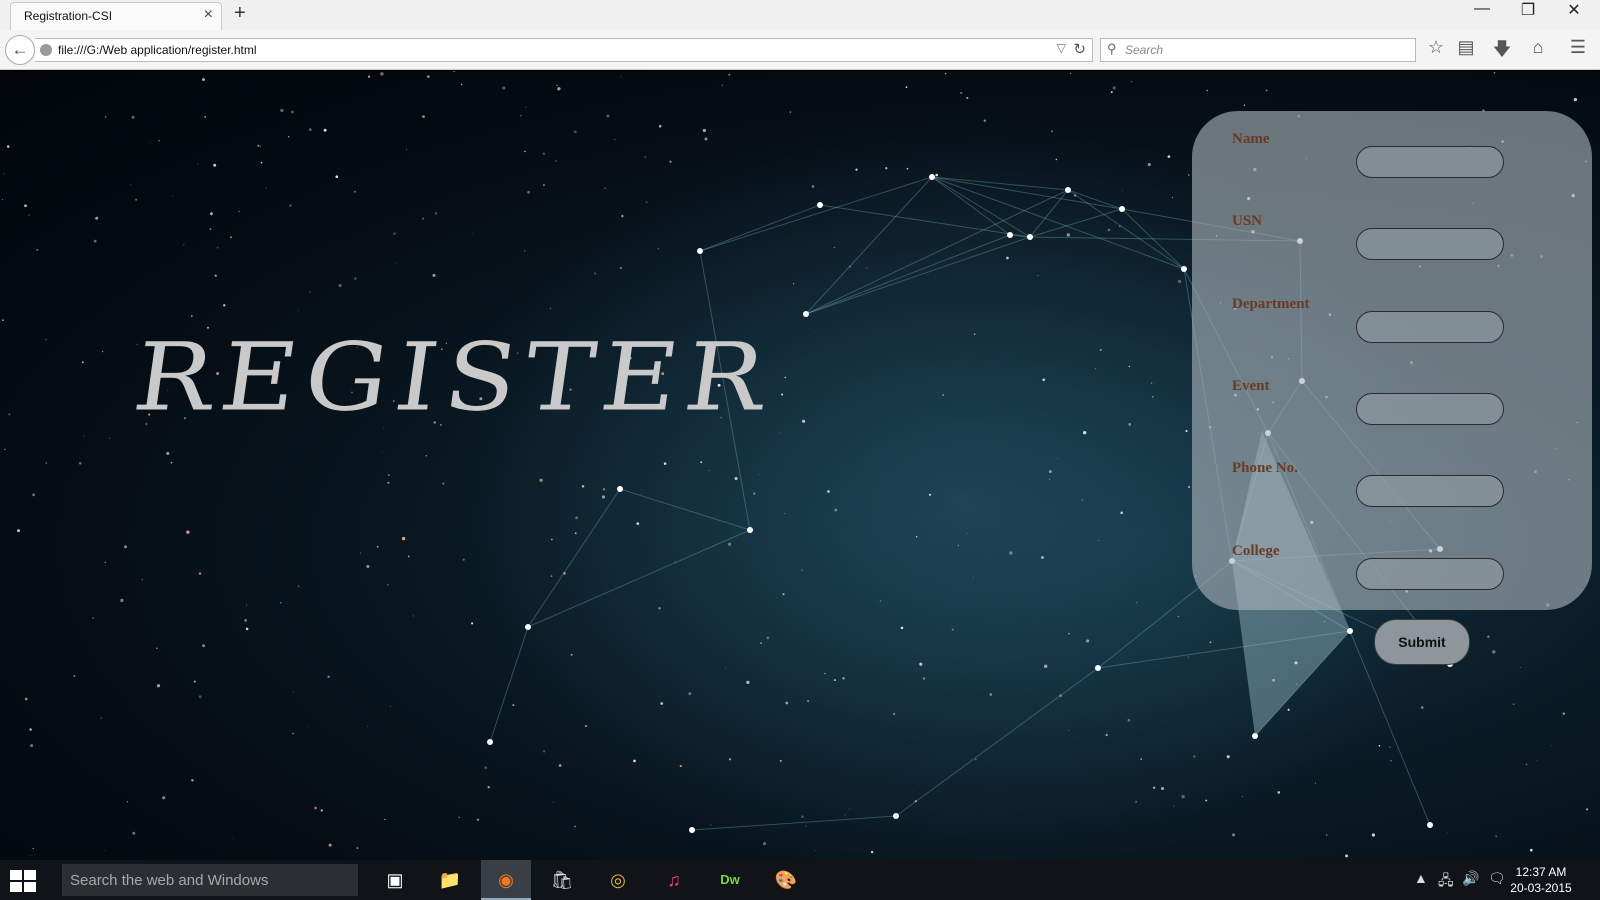 This screenshot has width=1600, height=900. What do you see at coordinates (1578, 50) in the screenshot?
I see `menu-icon: ☰` at bounding box center [1578, 50].